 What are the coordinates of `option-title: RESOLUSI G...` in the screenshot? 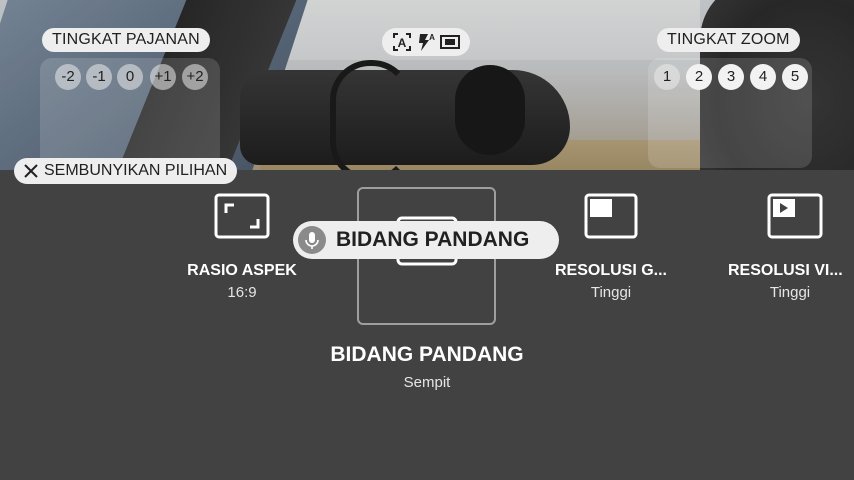 It's located at (610, 270).